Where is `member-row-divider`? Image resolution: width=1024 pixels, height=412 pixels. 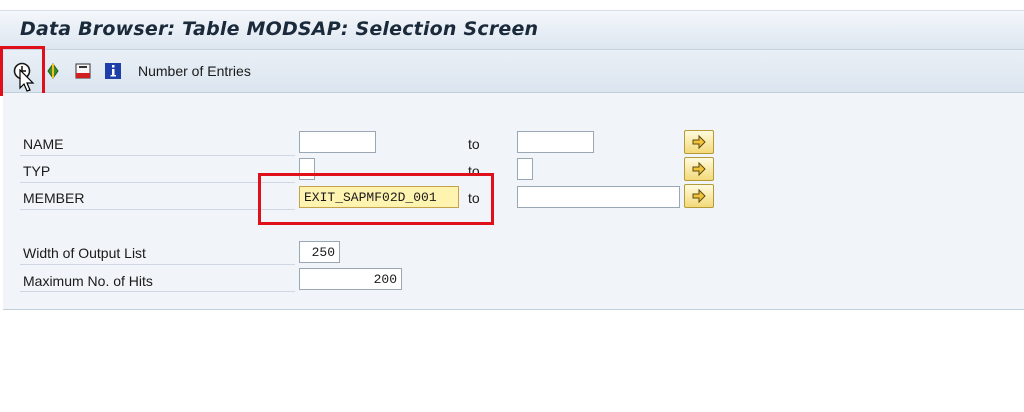
member-row-divider is located at coordinates (157, 209).